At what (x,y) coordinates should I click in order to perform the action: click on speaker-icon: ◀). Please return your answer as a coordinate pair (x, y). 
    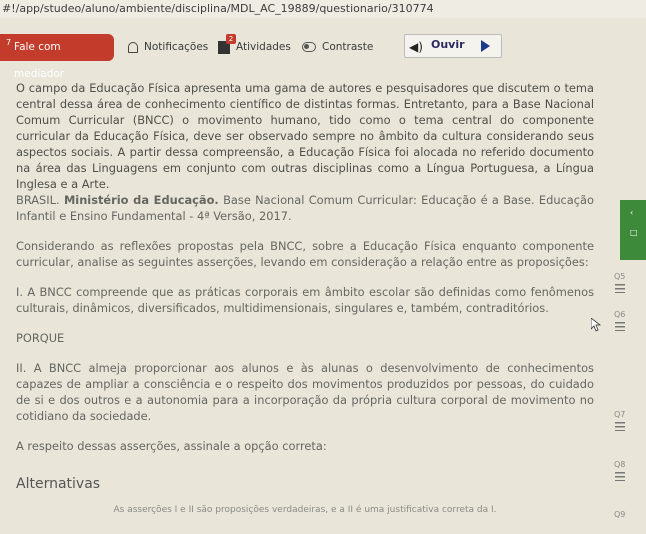
    Looking at the image, I should click on (416, 47).